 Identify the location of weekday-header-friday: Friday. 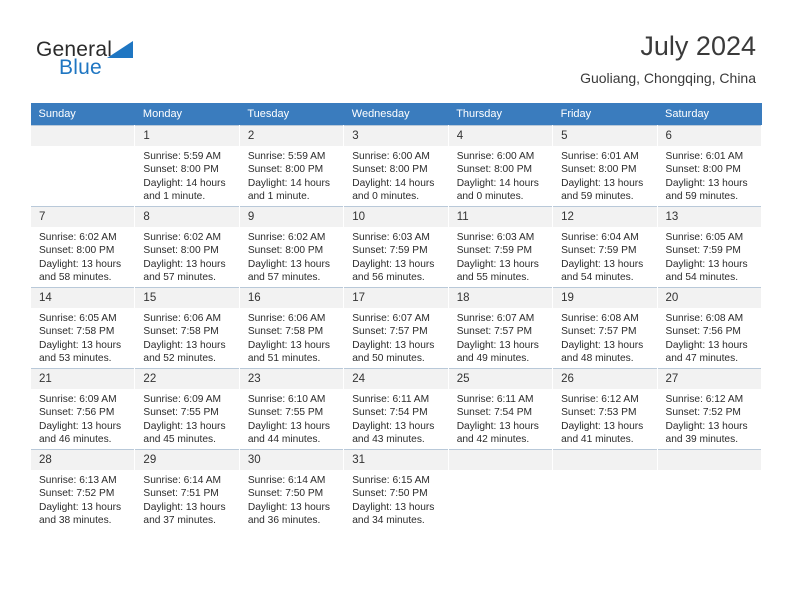
(605, 114).